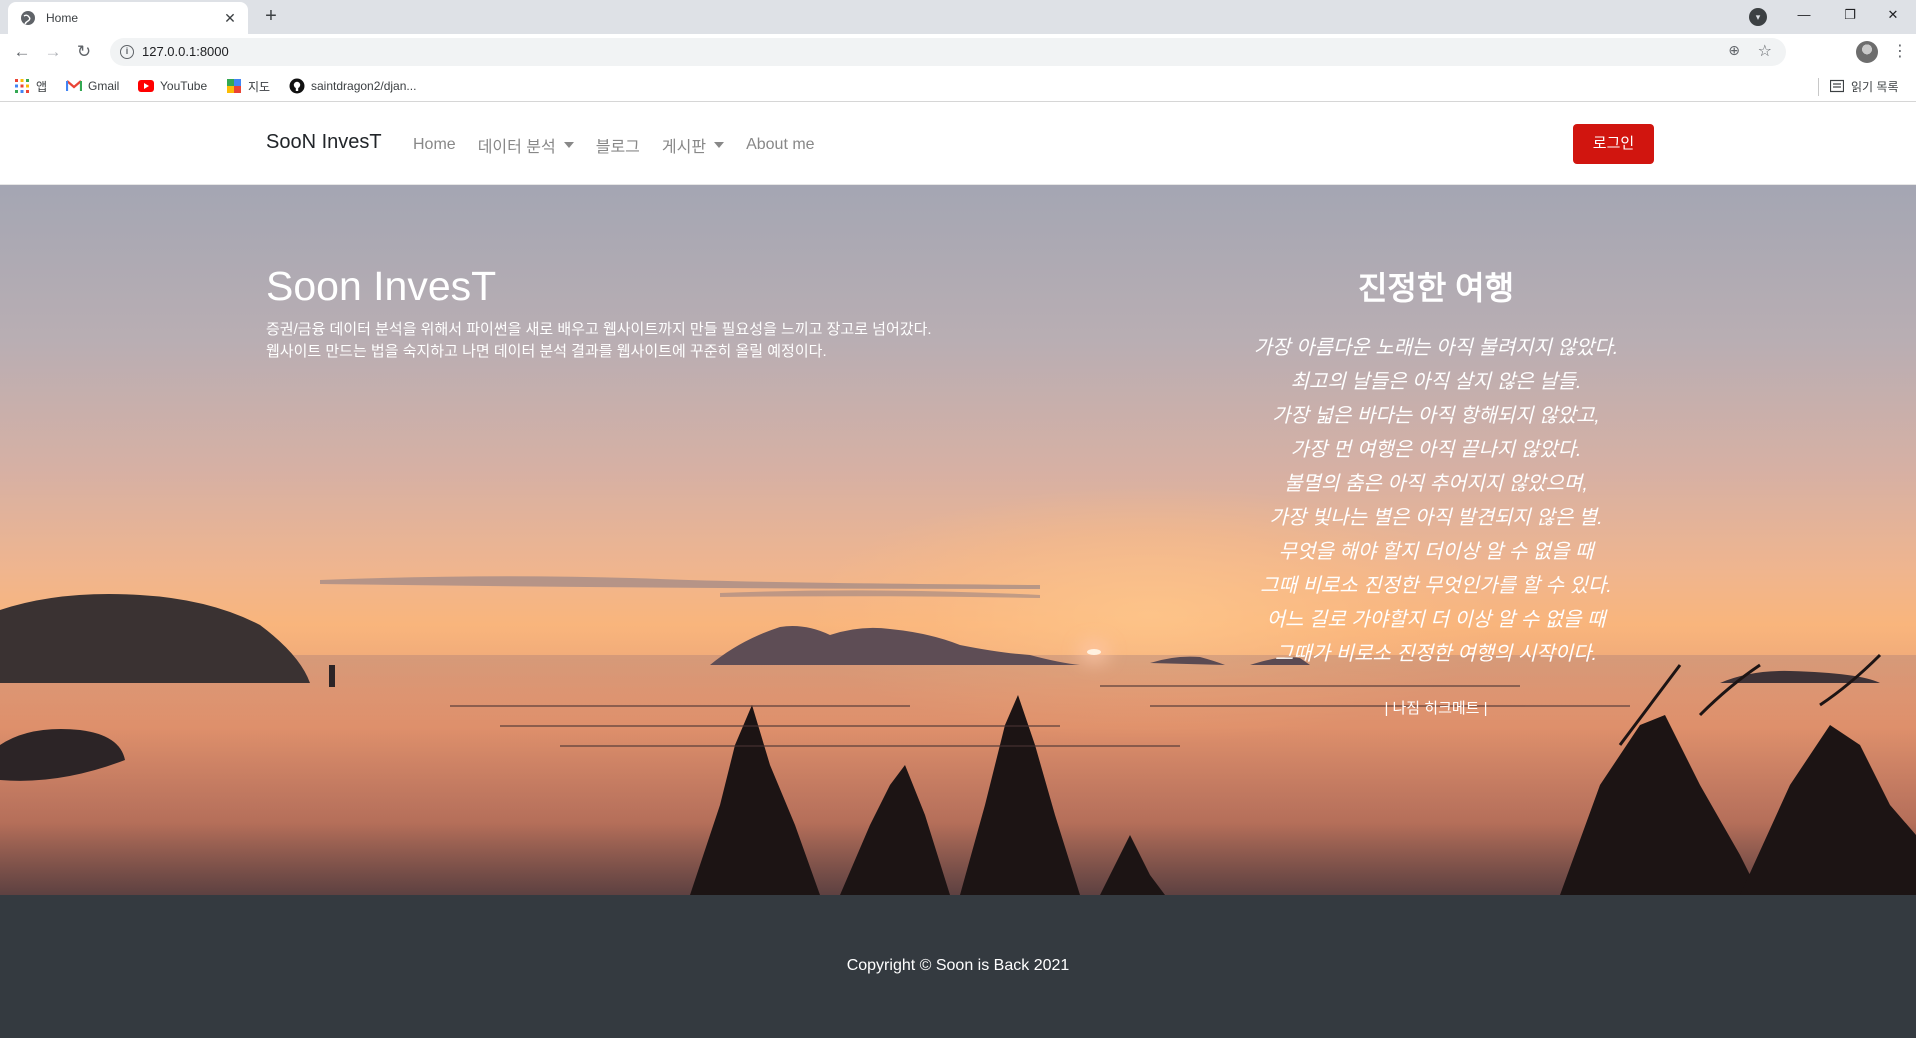  Describe the element at coordinates (617, 147) in the screenshot. I see `nav-link-label: 블로그` at that location.